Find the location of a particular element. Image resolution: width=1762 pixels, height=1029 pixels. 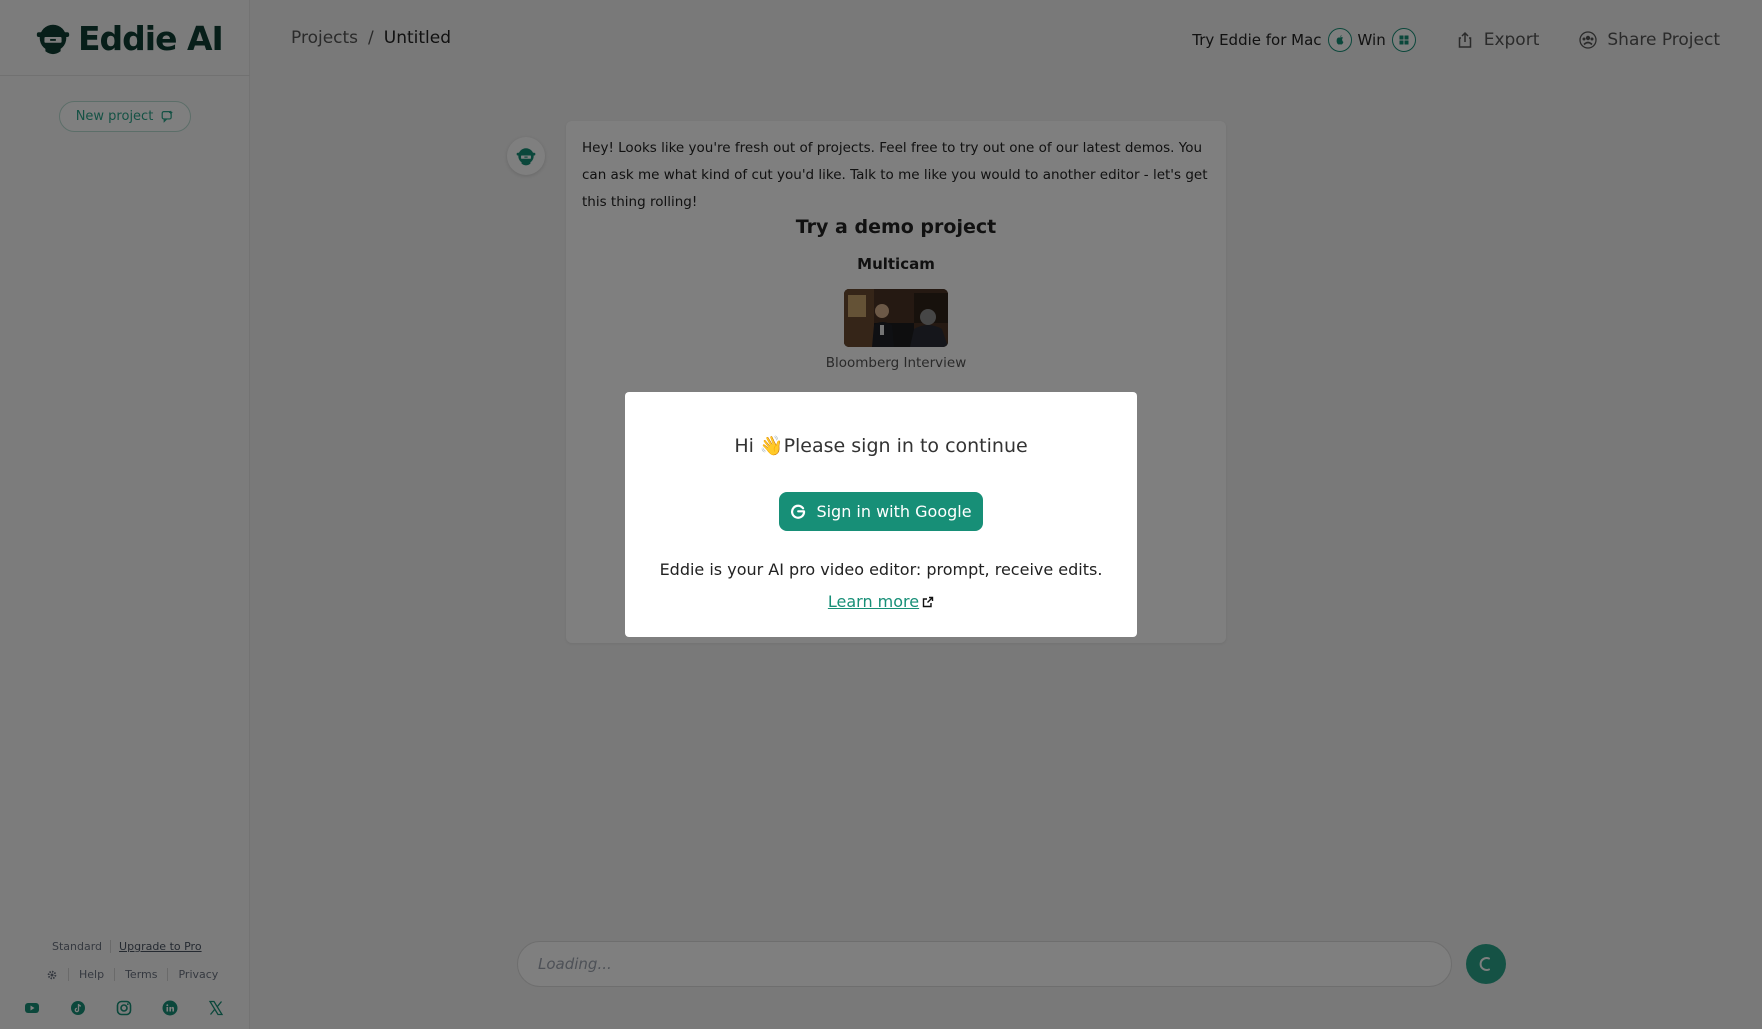

sign-in-google-label: Sign in with Google is located at coordinates (894, 511).